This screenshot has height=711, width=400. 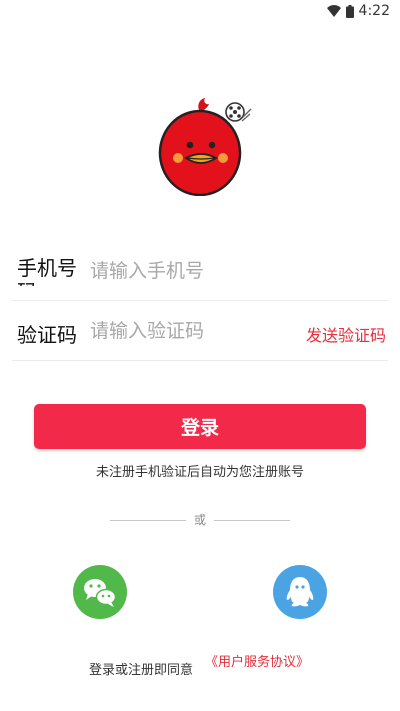 What do you see at coordinates (190, 331) in the screenshot?
I see `code-input` at bounding box center [190, 331].